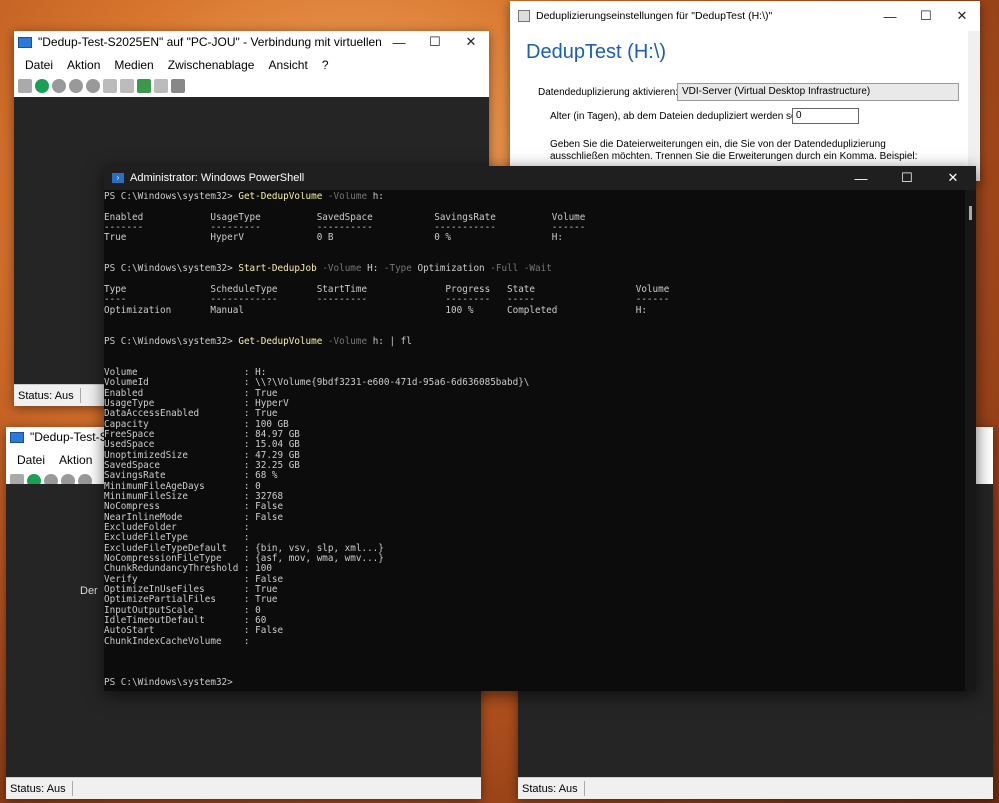 This screenshot has width=999, height=803. Describe the element at coordinates (191, 590) in the screenshot. I see `property-line: OptimizeInUseFiles : True` at that location.